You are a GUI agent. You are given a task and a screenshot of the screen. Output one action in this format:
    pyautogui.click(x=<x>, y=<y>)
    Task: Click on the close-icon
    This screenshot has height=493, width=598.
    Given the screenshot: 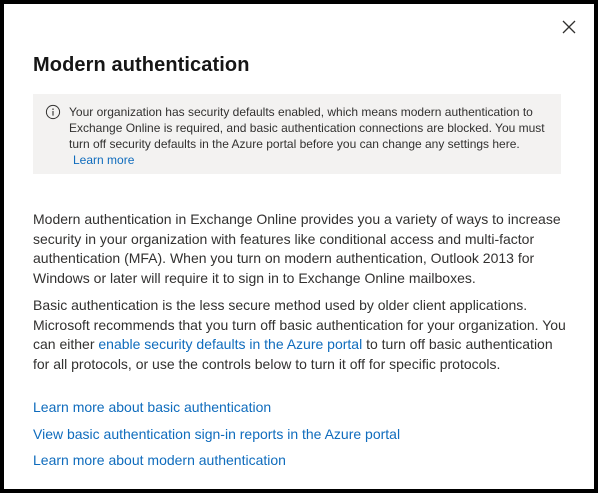 What is the action you would take?
    pyautogui.click(x=569, y=27)
    